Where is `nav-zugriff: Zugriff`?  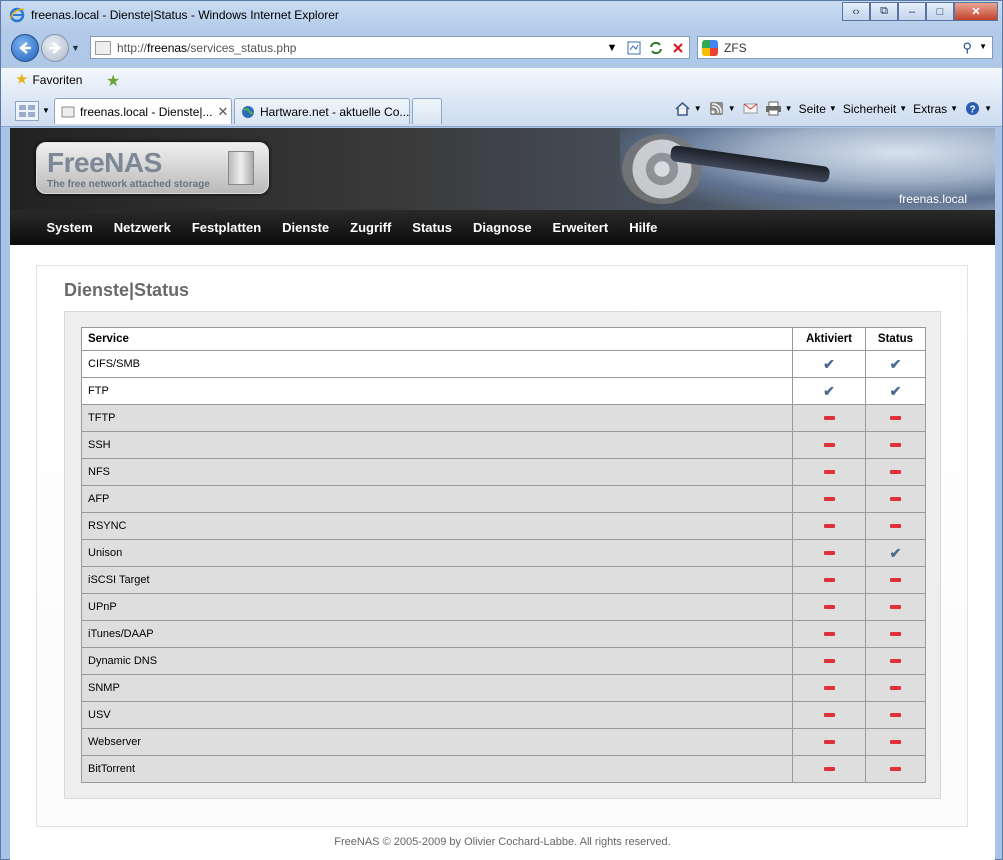 nav-zugriff: Zugriff is located at coordinates (370, 227).